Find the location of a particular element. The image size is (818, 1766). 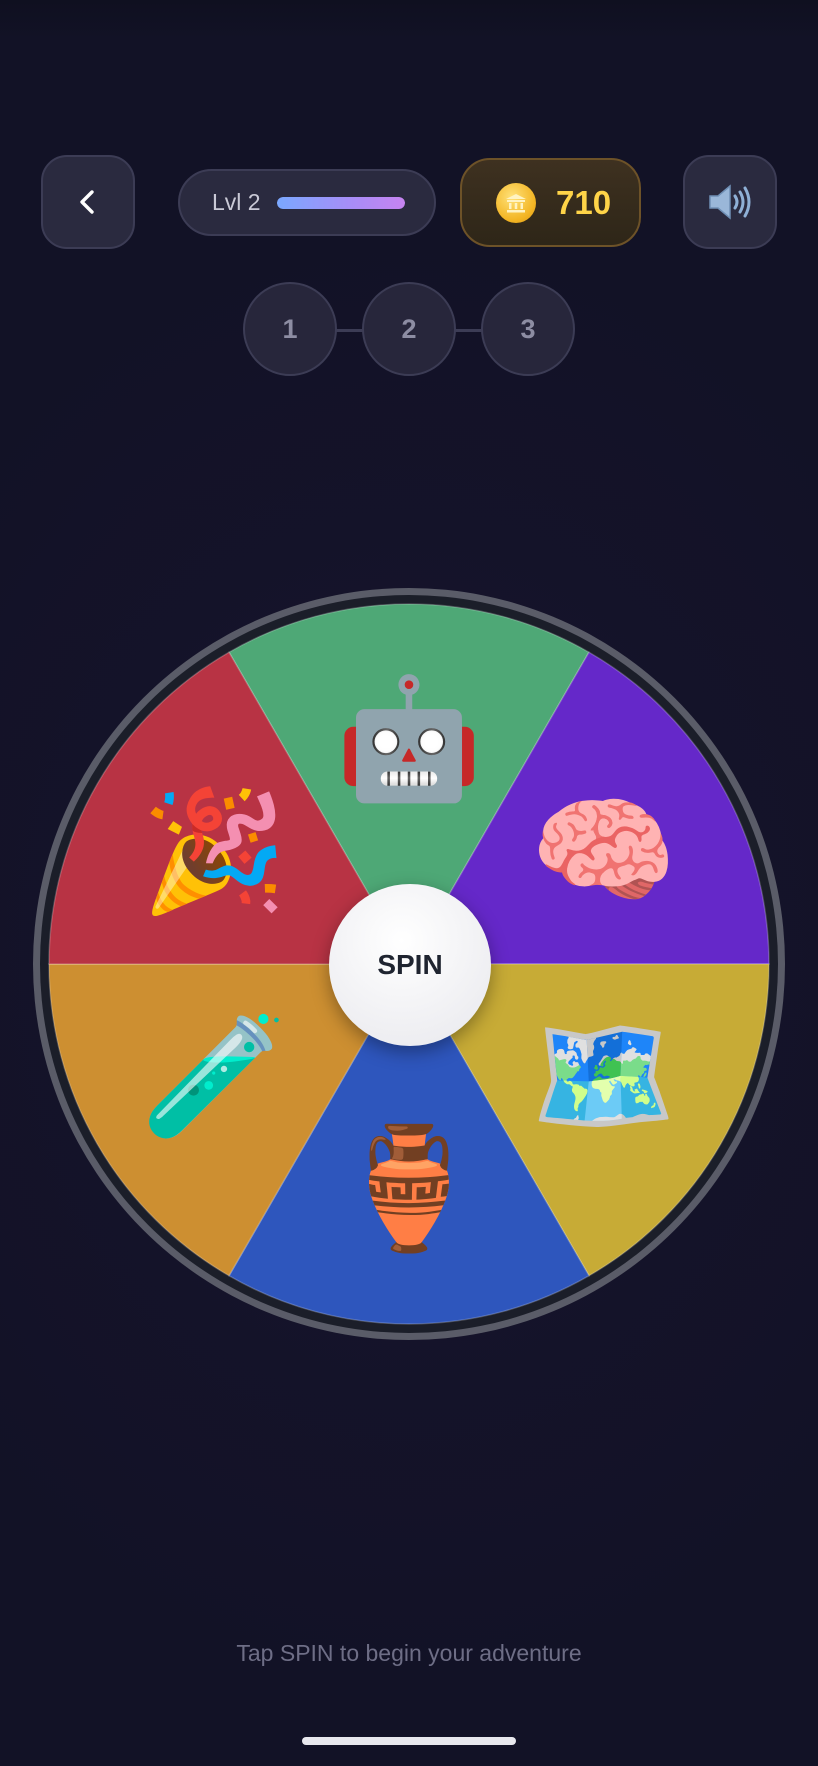

step-1: 1 is located at coordinates (290, 329).